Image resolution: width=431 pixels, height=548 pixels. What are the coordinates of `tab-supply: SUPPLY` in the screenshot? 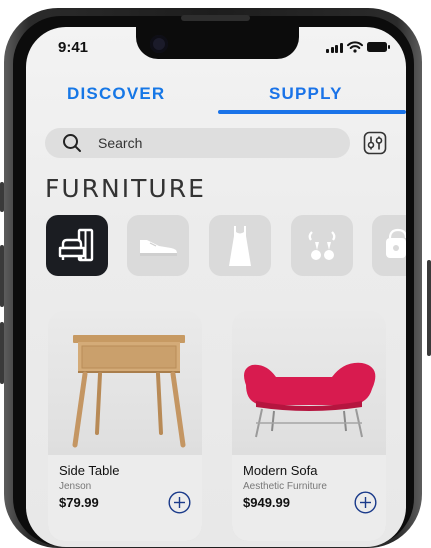 It's located at (306, 94).